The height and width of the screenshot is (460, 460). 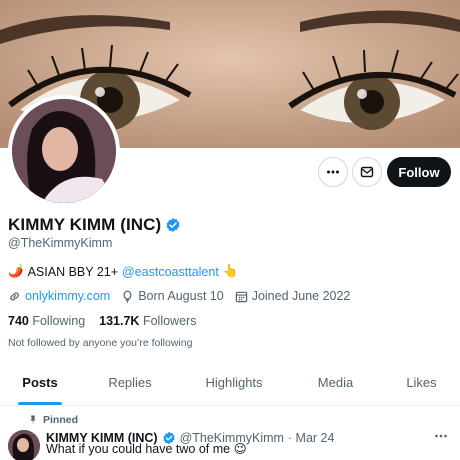 What do you see at coordinates (146, 449) in the screenshot?
I see `tweet-text: What if you could have two of me 😉` at bounding box center [146, 449].